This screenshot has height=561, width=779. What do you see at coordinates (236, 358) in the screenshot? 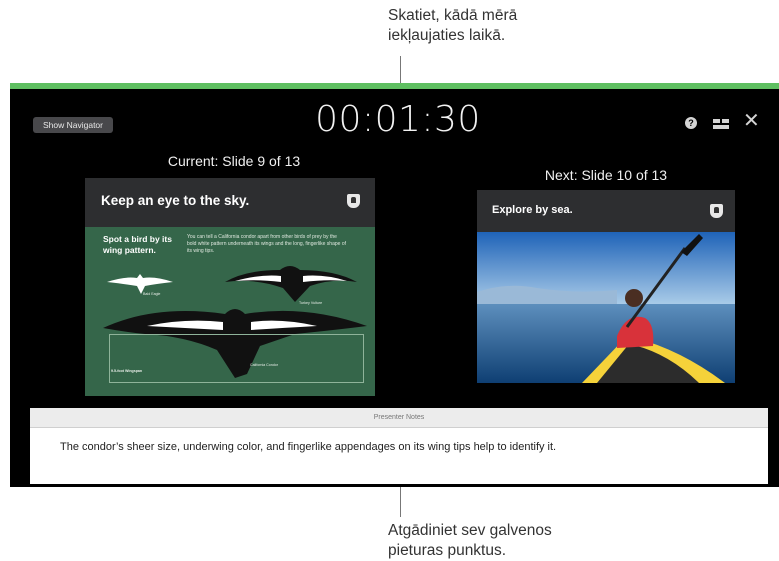
I see `wingspan-box` at bounding box center [236, 358].